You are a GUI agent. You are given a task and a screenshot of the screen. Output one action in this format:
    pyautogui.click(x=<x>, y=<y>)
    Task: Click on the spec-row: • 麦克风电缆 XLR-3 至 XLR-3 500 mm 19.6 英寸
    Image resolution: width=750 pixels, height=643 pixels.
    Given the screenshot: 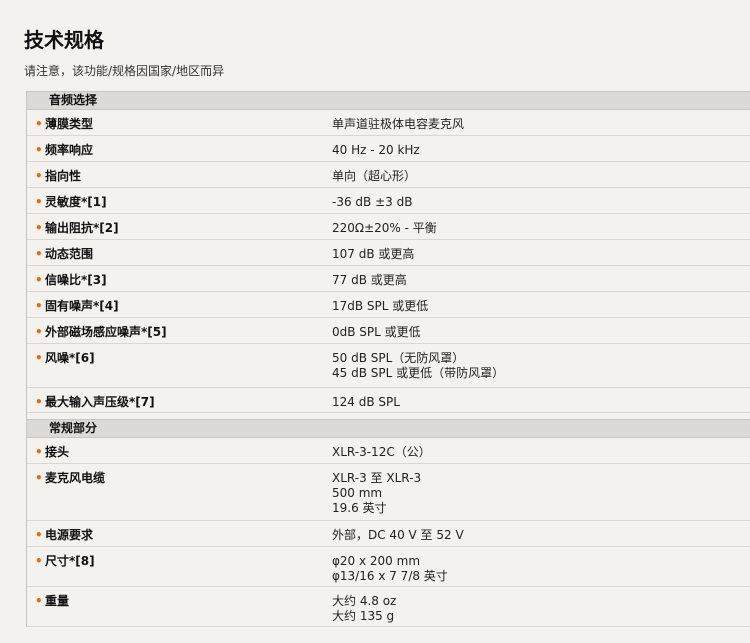 What is the action you would take?
    pyautogui.click(x=388, y=492)
    